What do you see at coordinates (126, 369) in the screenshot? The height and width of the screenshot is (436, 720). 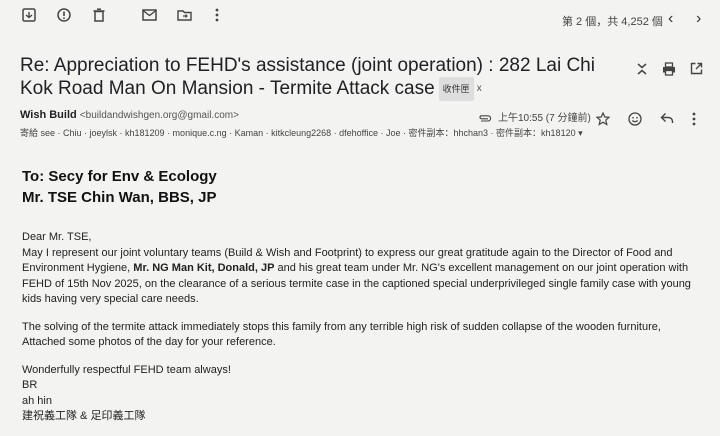 I see `closing: Wonderfully respectful FEHD team always!` at bounding box center [126, 369].